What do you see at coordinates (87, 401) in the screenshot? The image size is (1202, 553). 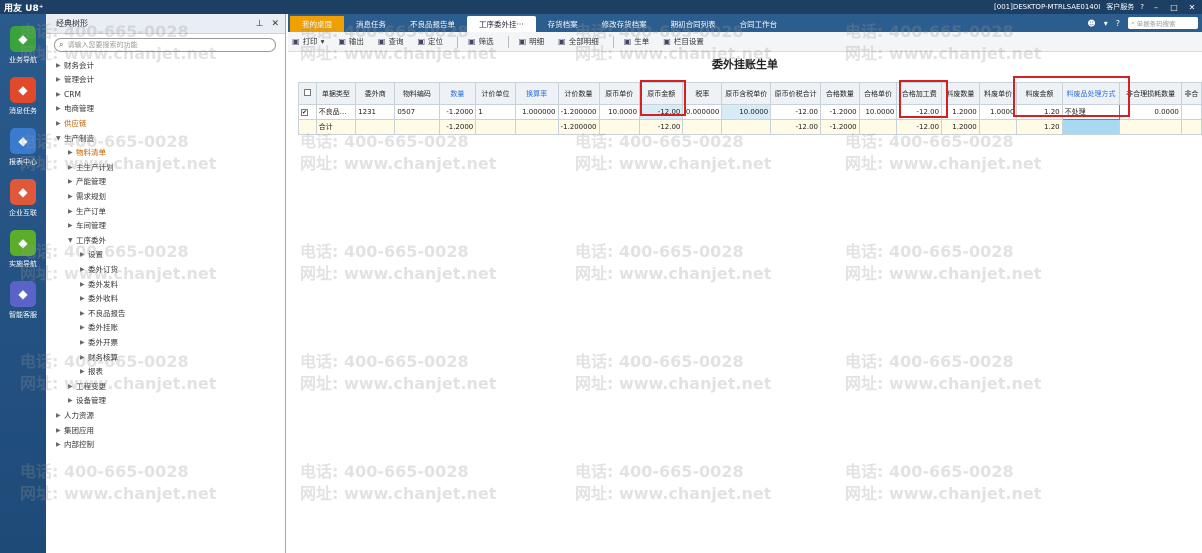 I see `tree-node: ▶ 设备管理` at bounding box center [87, 401].